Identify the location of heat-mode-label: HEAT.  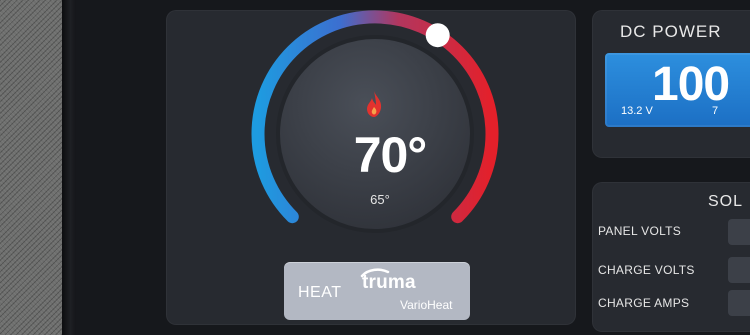
(320, 292).